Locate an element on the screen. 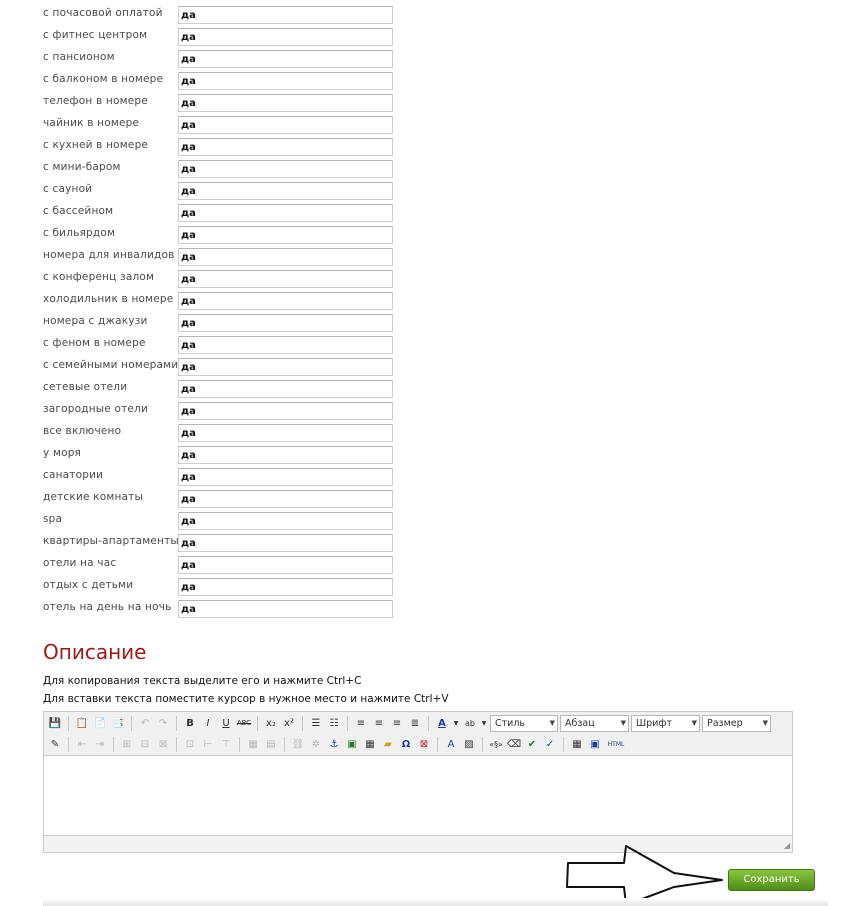 This screenshot has height=906, width=862. strikethrough-icon: ABC is located at coordinates (244, 723).